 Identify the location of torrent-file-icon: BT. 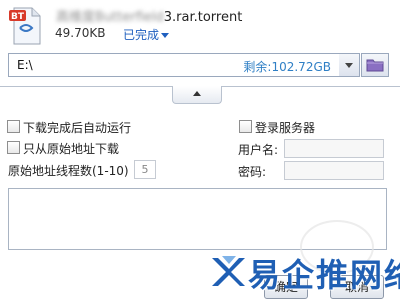
(26, 26).